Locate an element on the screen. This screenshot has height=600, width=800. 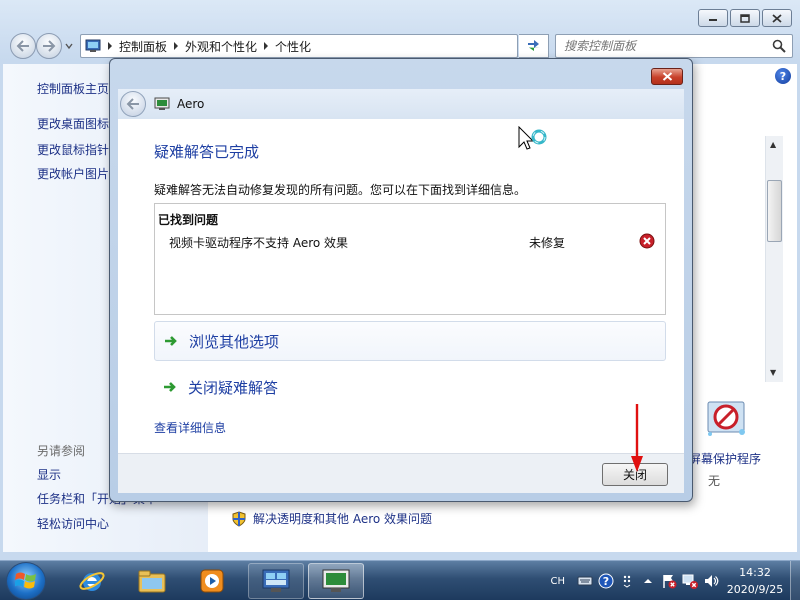
close-troubleshooter-label: 关闭疑难解答 is located at coordinates (233, 387).